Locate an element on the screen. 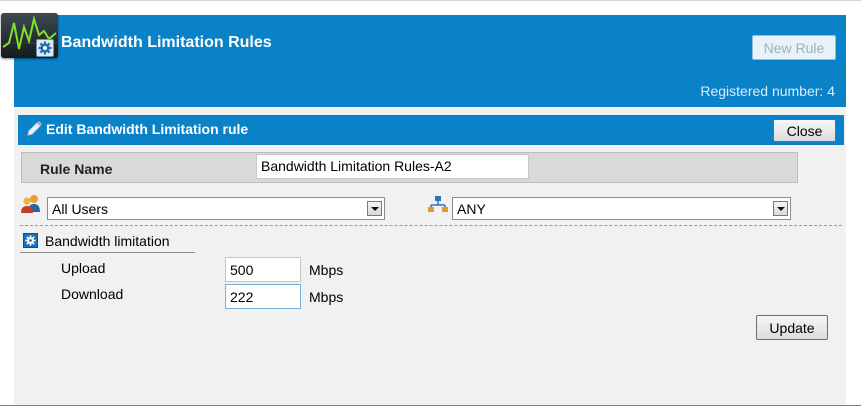 The width and height of the screenshot is (861, 412). registered-count: Registered number: 4 is located at coordinates (767, 91).